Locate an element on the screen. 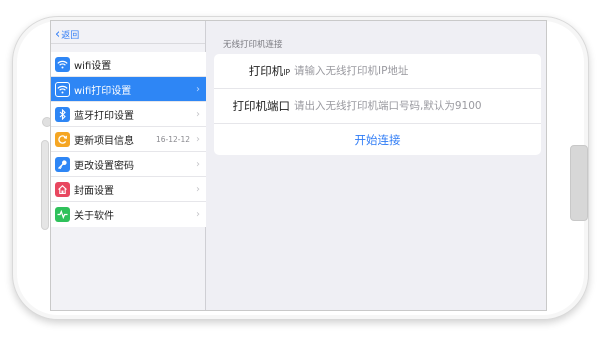  pulse-icon is located at coordinates (62, 214).